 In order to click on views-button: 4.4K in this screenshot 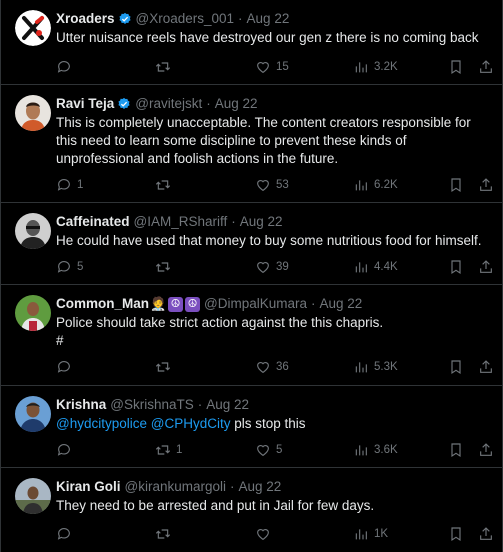, I will do `click(375, 267)`.